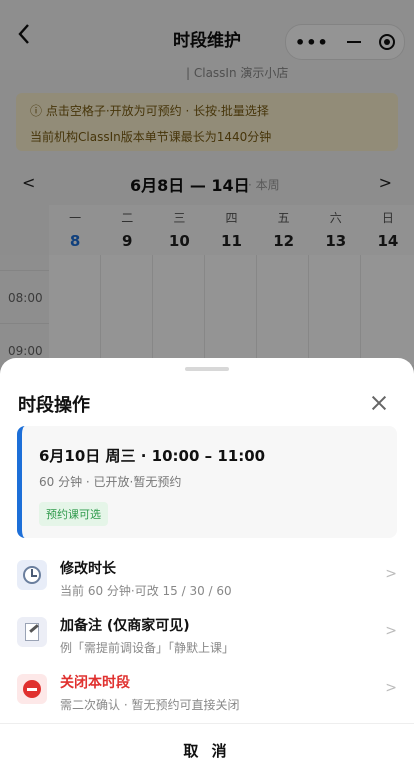 This screenshot has width=414, height=780. I want to click on edit-duration-action: 修改时长 当前 60 分钟·可改 15 / 30 / 60 >, so click(207, 581).